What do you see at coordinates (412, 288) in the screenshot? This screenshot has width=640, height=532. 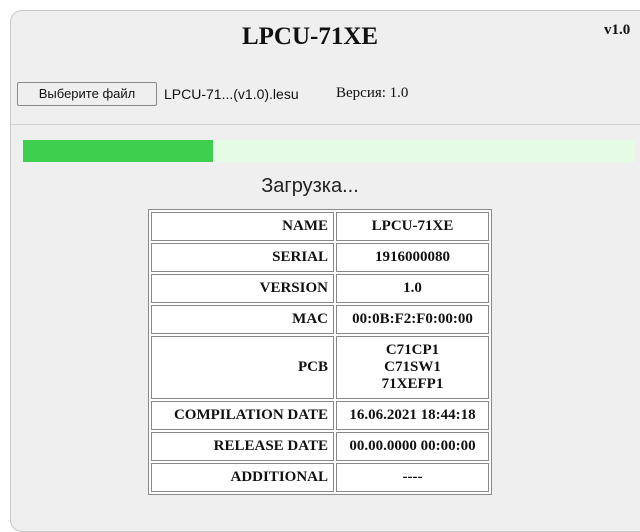 I see `row-value: 1.0` at bounding box center [412, 288].